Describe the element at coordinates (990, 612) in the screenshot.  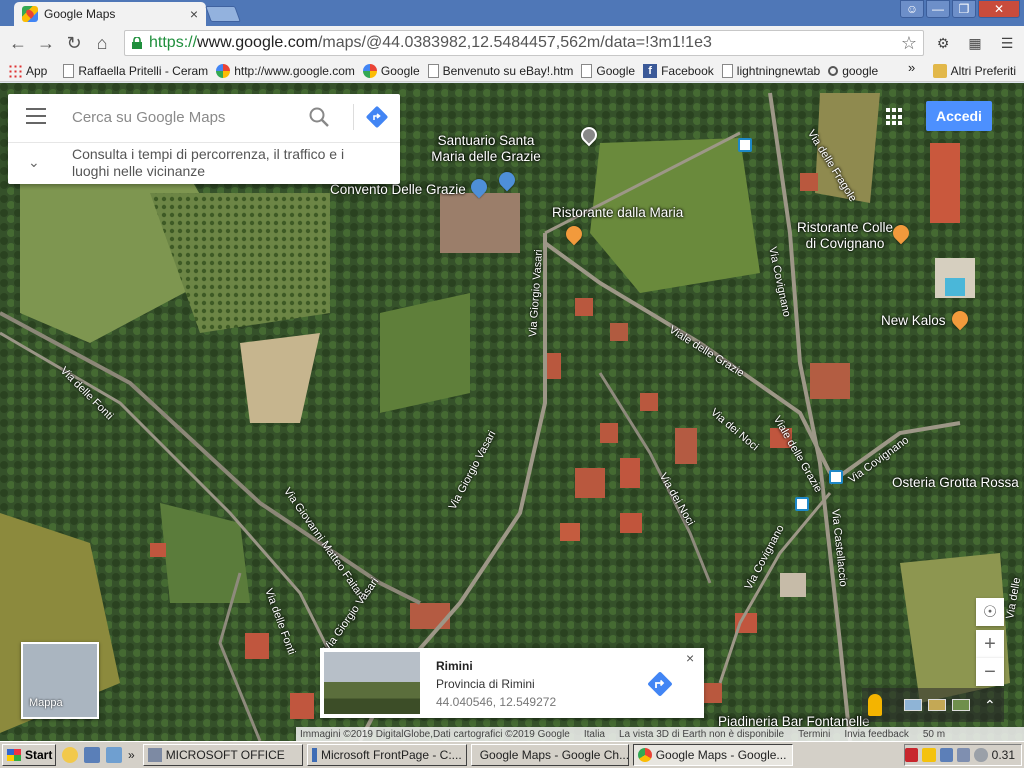
I see `my-location-icon: ☉` at that location.